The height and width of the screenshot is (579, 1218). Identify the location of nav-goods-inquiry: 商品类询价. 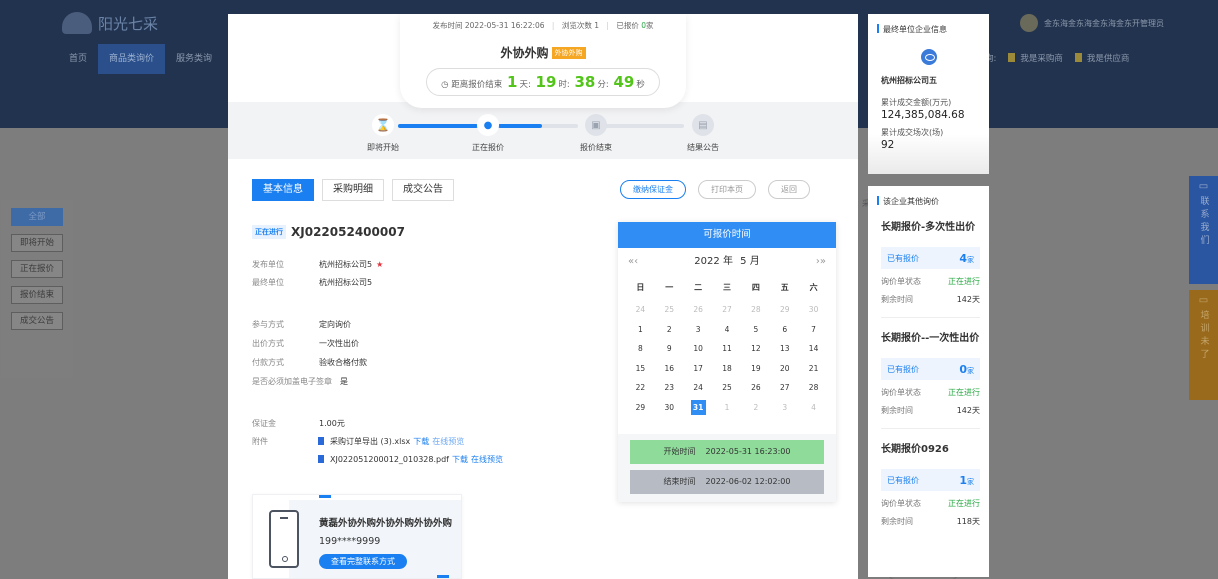
(132, 59).